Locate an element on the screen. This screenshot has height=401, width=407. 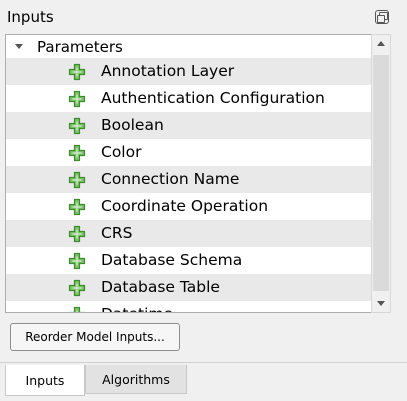
scroll-down-arrow-icon is located at coordinates (381, 303).